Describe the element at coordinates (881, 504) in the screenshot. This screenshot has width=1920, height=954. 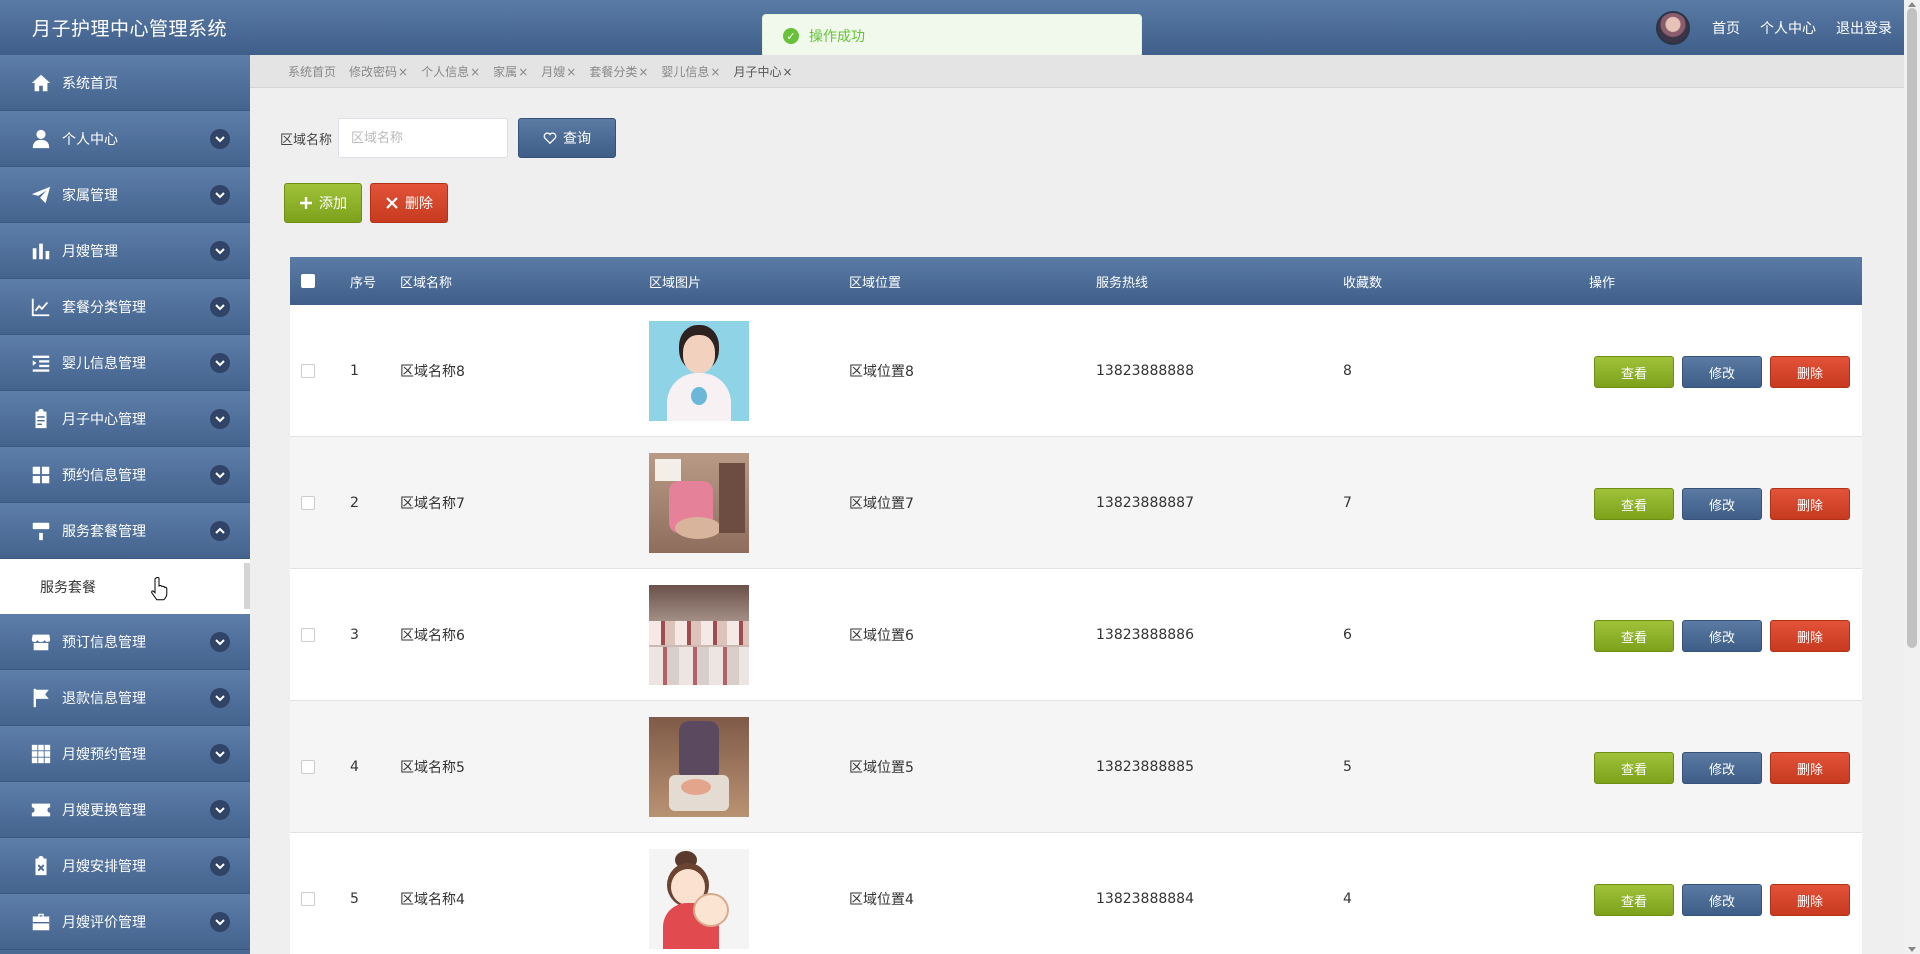
I see `cell-location: 区域位置7` at that location.